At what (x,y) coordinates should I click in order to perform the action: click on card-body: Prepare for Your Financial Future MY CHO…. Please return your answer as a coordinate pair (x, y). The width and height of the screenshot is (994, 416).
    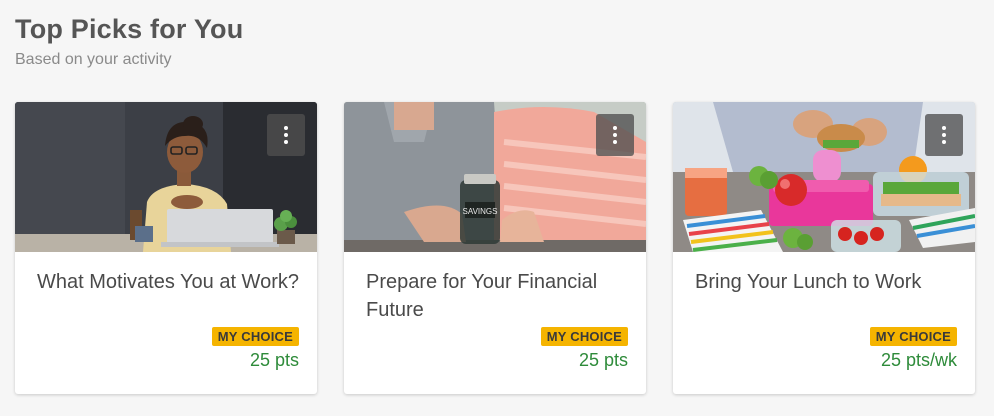
    Looking at the image, I should click on (495, 323).